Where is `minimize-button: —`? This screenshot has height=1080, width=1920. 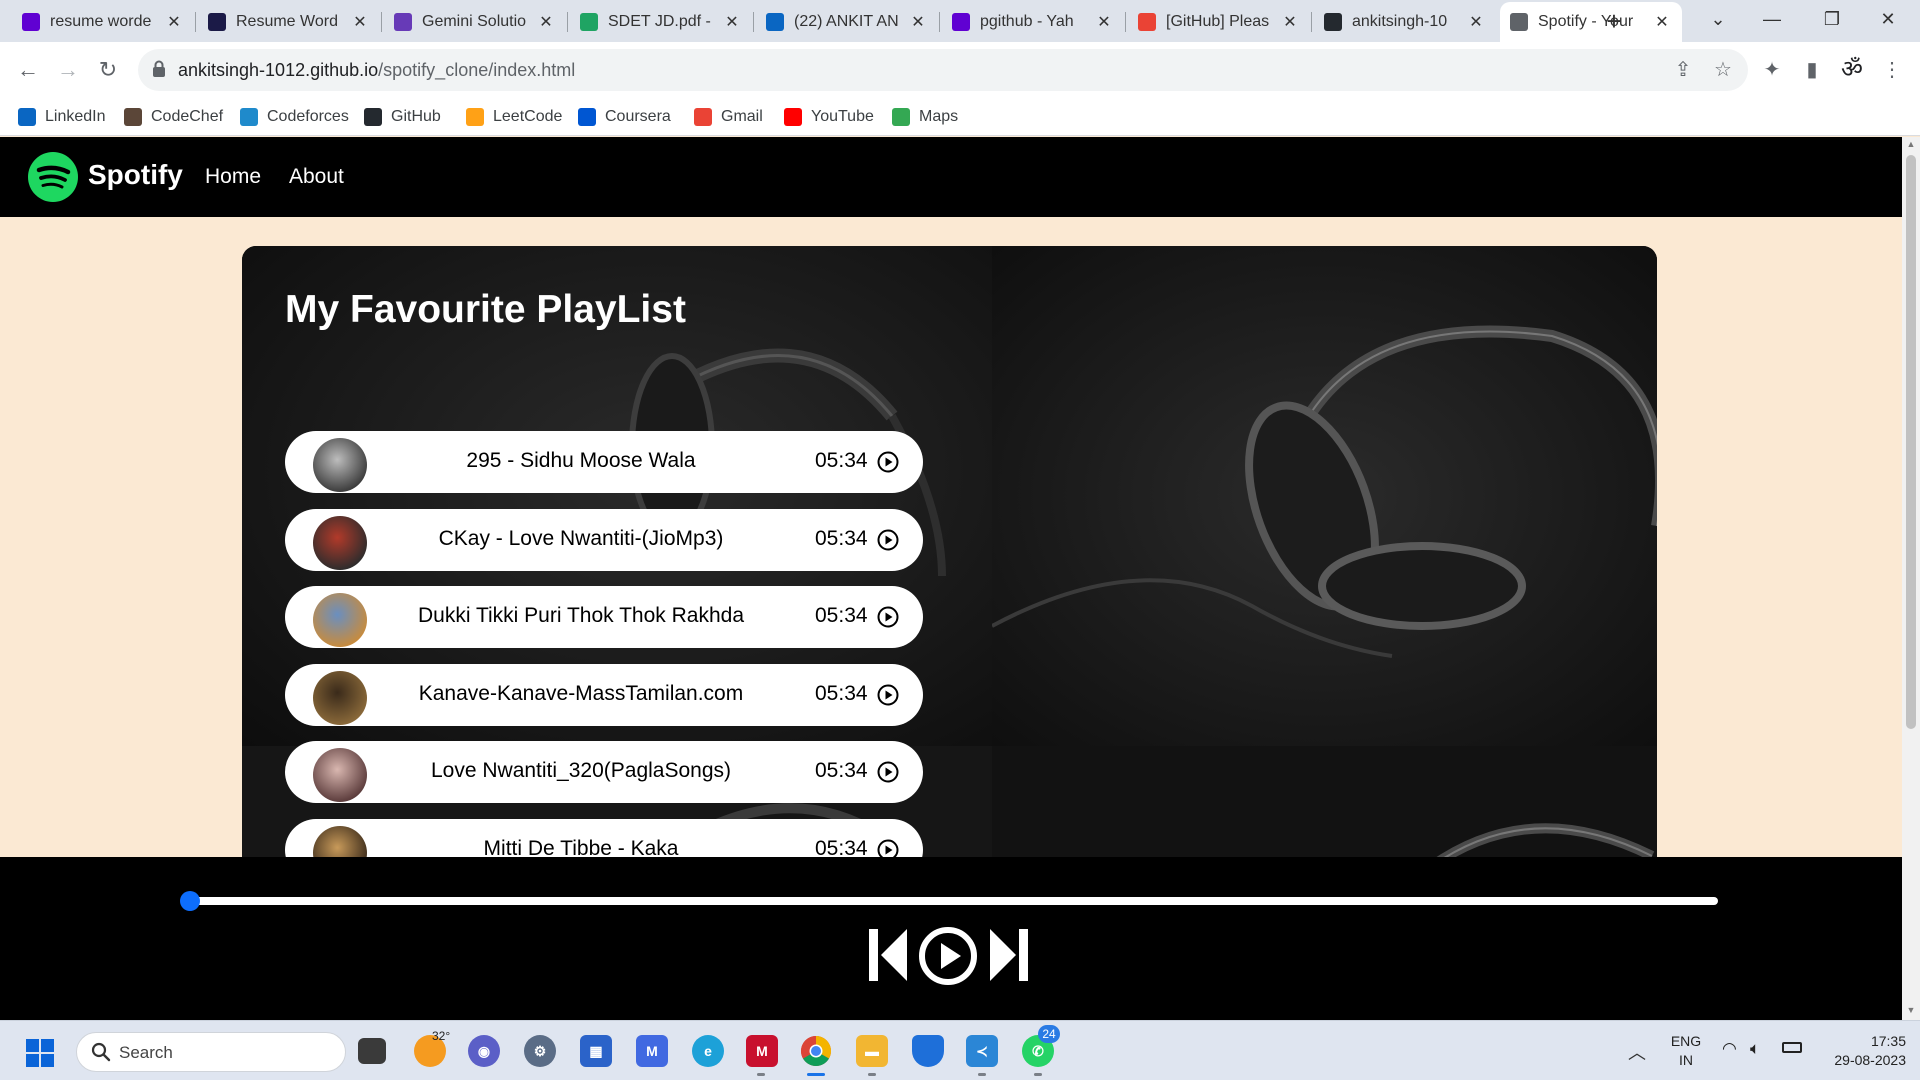 minimize-button: — is located at coordinates (1772, 19).